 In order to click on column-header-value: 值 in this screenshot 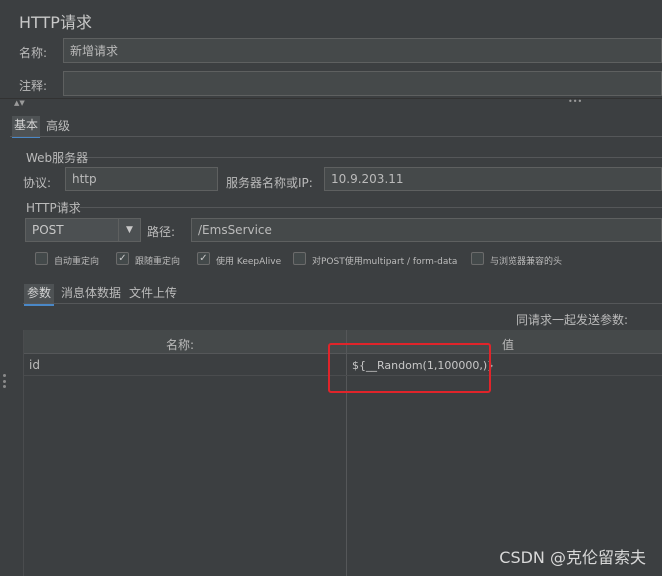, I will do `click(508, 344)`.